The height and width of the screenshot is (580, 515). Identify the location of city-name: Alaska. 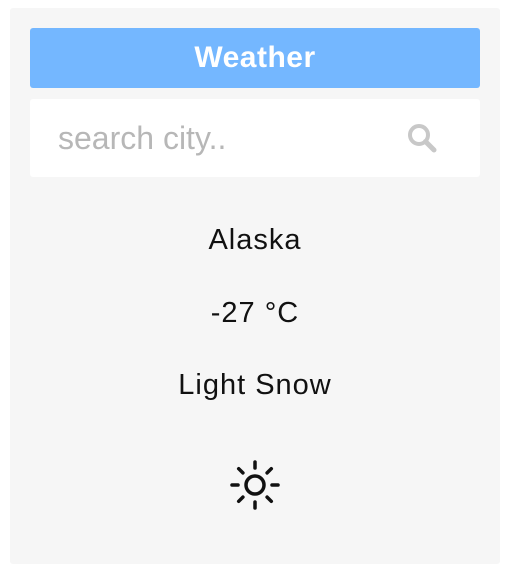
(255, 240).